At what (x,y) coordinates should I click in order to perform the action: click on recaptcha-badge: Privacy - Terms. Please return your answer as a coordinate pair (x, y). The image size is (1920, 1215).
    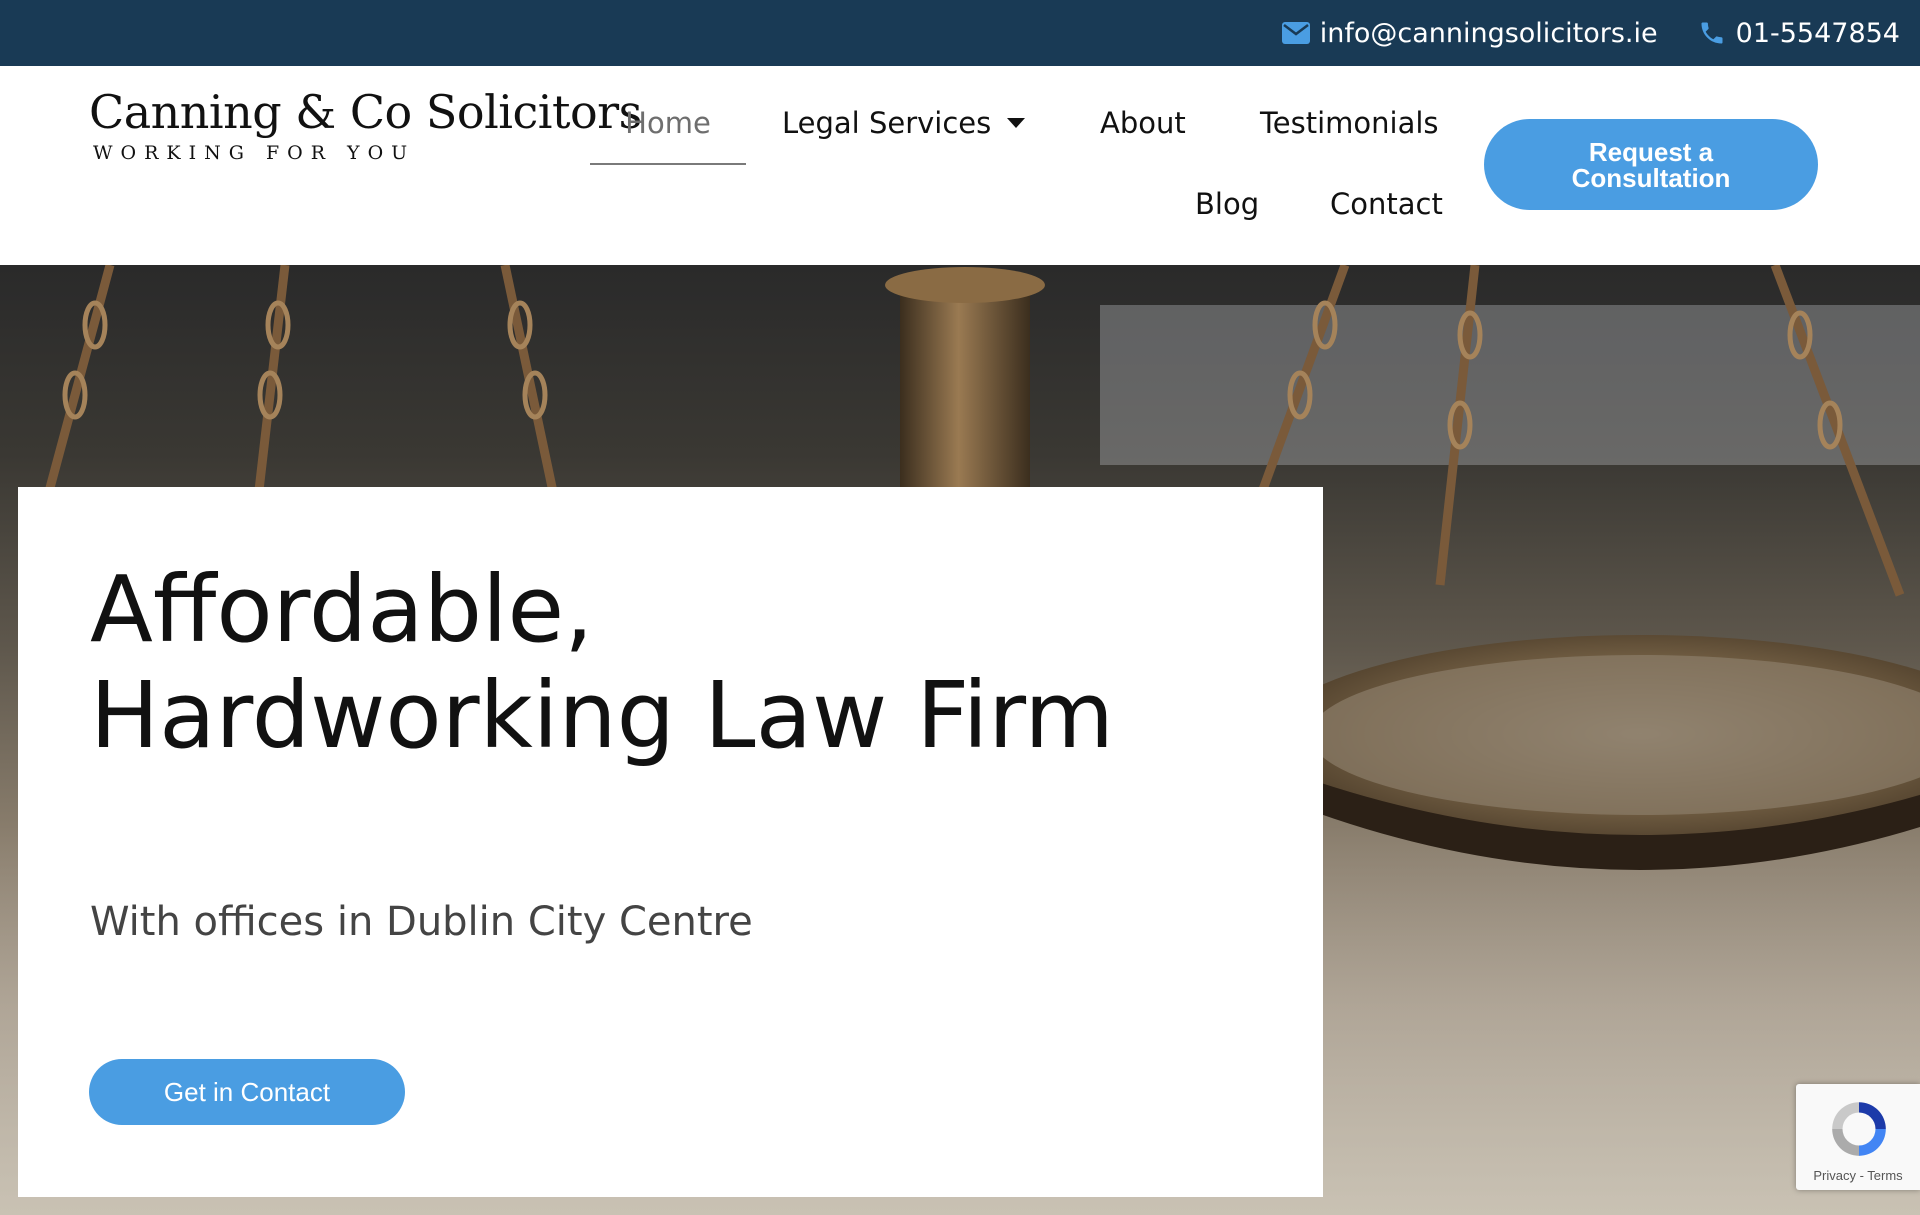
    Looking at the image, I should click on (1858, 1137).